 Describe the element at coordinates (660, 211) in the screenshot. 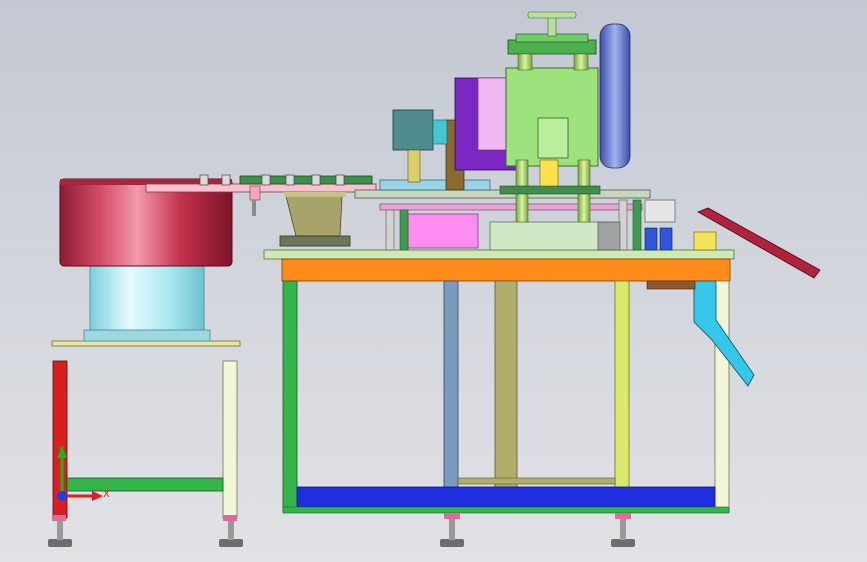

I see `chute-bracket` at that location.